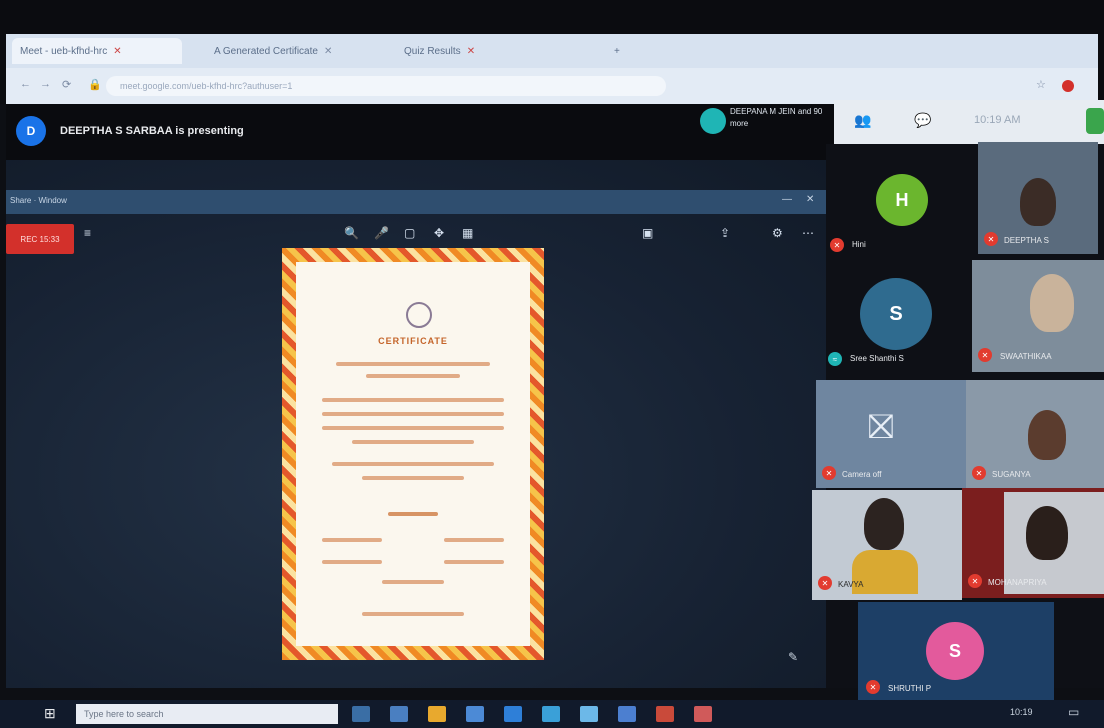 This screenshot has width=1104, height=728. I want to click on address-bar: meet.google.com/ueb-kfhd-hrc?authuser=1, so click(386, 86).